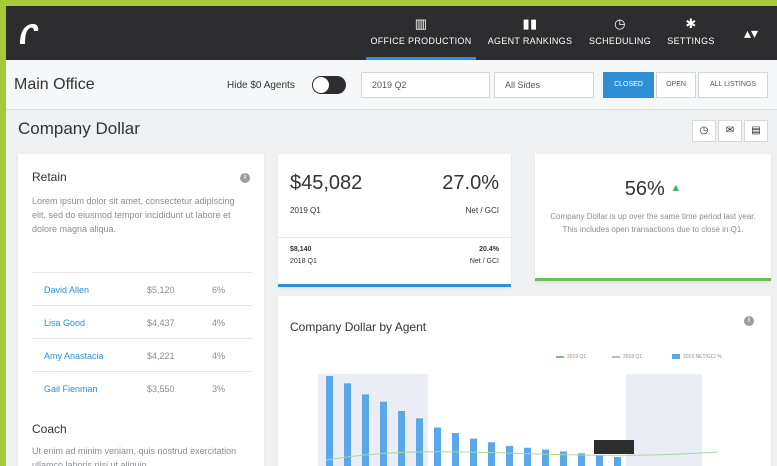 Image resolution: width=777 pixels, height=466 pixels. I want to click on agent-amount: $4,437, so click(161, 323).